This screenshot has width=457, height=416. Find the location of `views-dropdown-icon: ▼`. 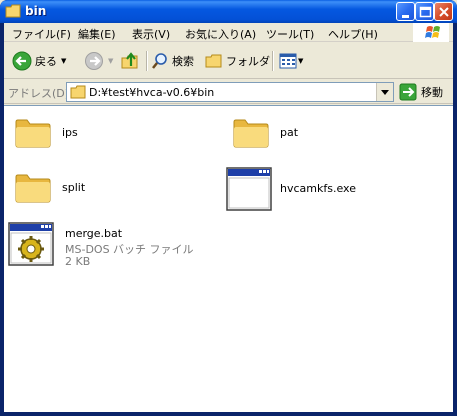

views-dropdown-icon: ▼ is located at coordinates (300, 61).